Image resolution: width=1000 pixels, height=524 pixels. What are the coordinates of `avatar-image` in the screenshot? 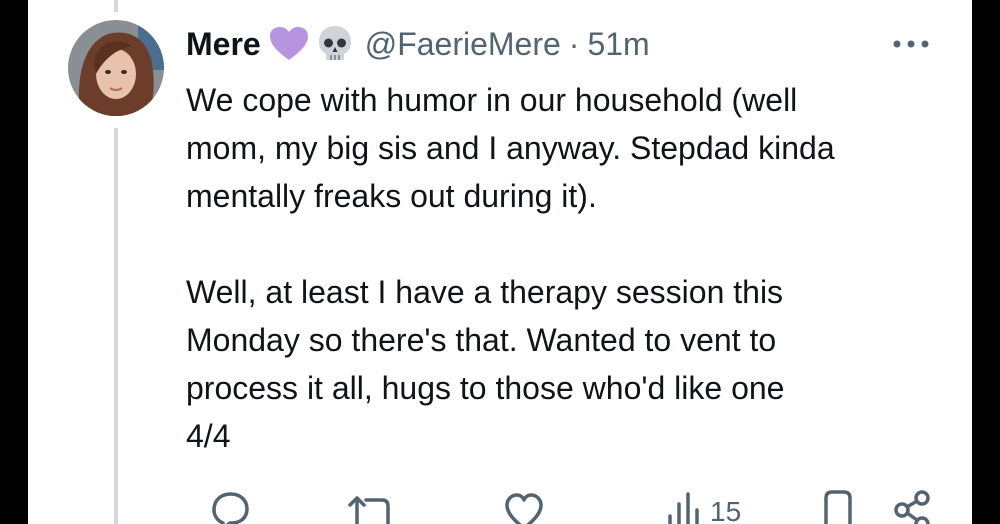 It's located at (116, 68).